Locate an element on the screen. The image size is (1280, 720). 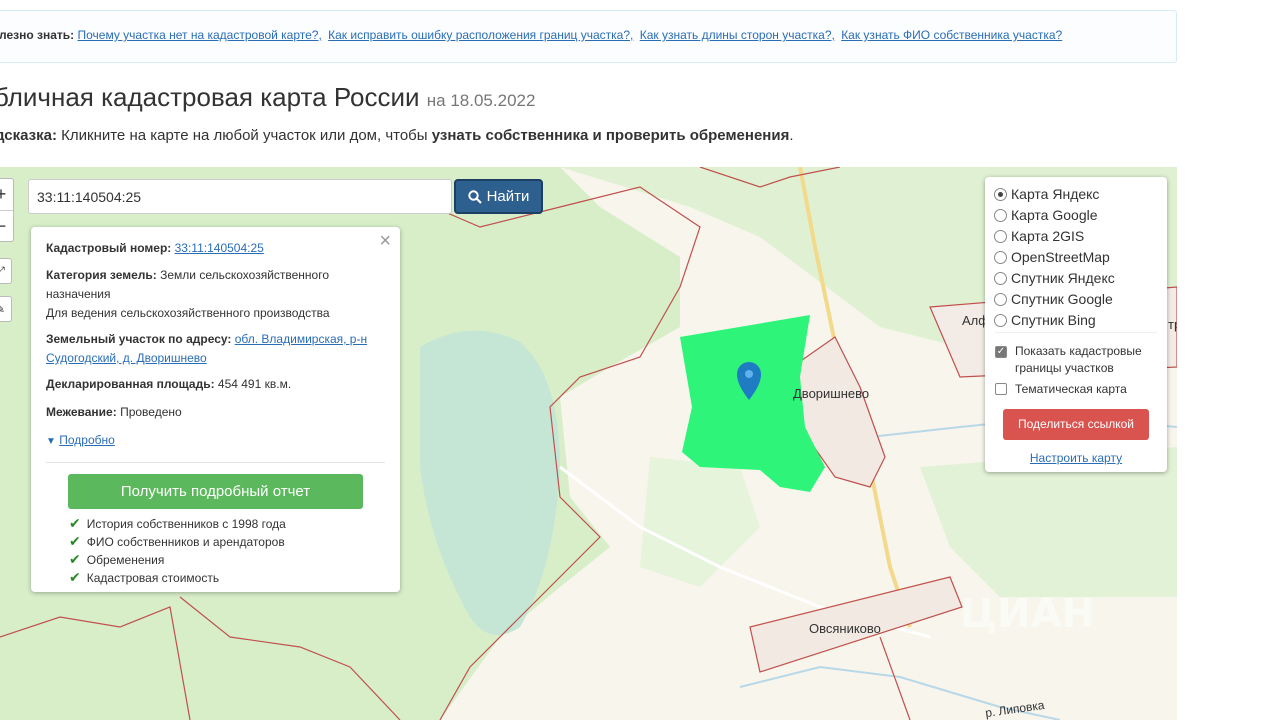
expand-icon: ⤢ is located at coordinates (2, 271).